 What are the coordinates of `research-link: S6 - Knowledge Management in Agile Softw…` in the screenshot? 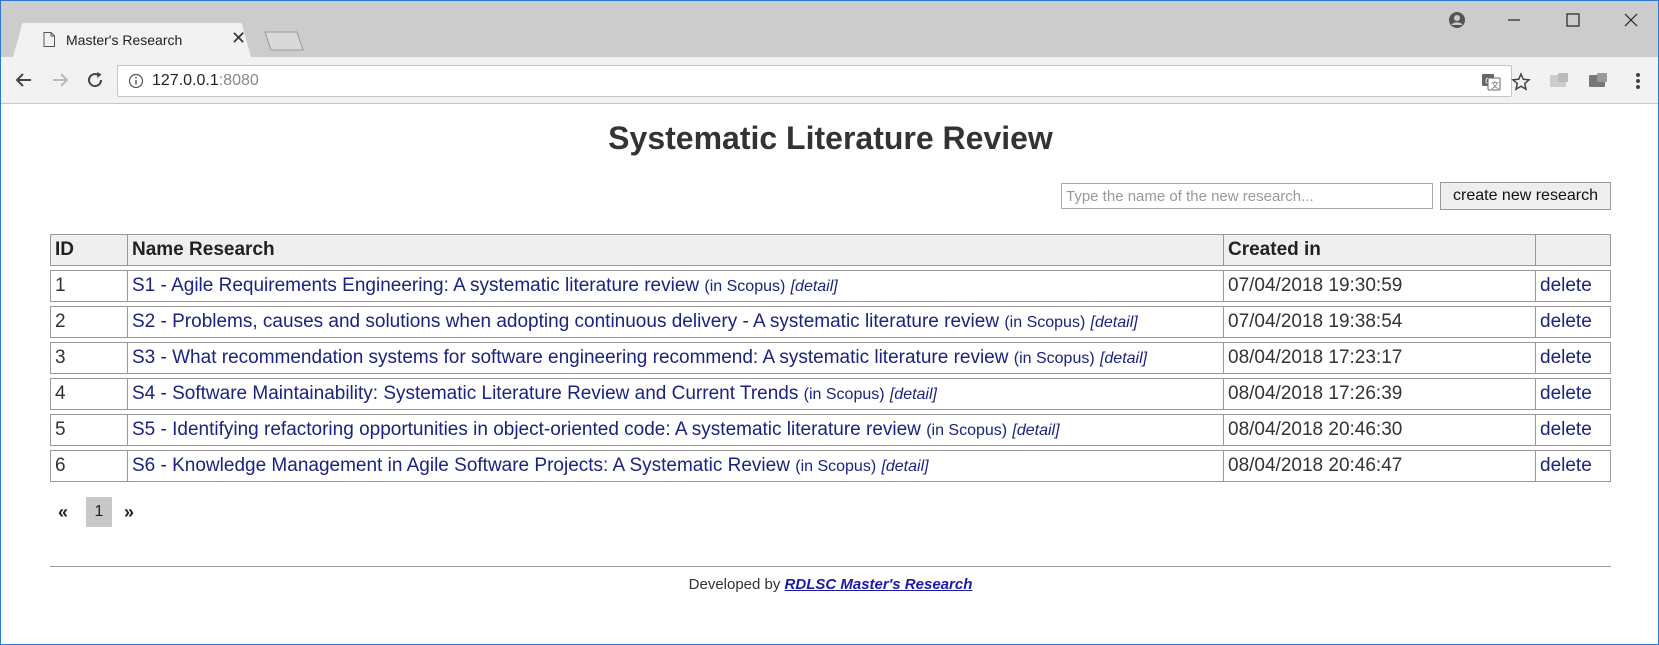 It's located at (461, 465).